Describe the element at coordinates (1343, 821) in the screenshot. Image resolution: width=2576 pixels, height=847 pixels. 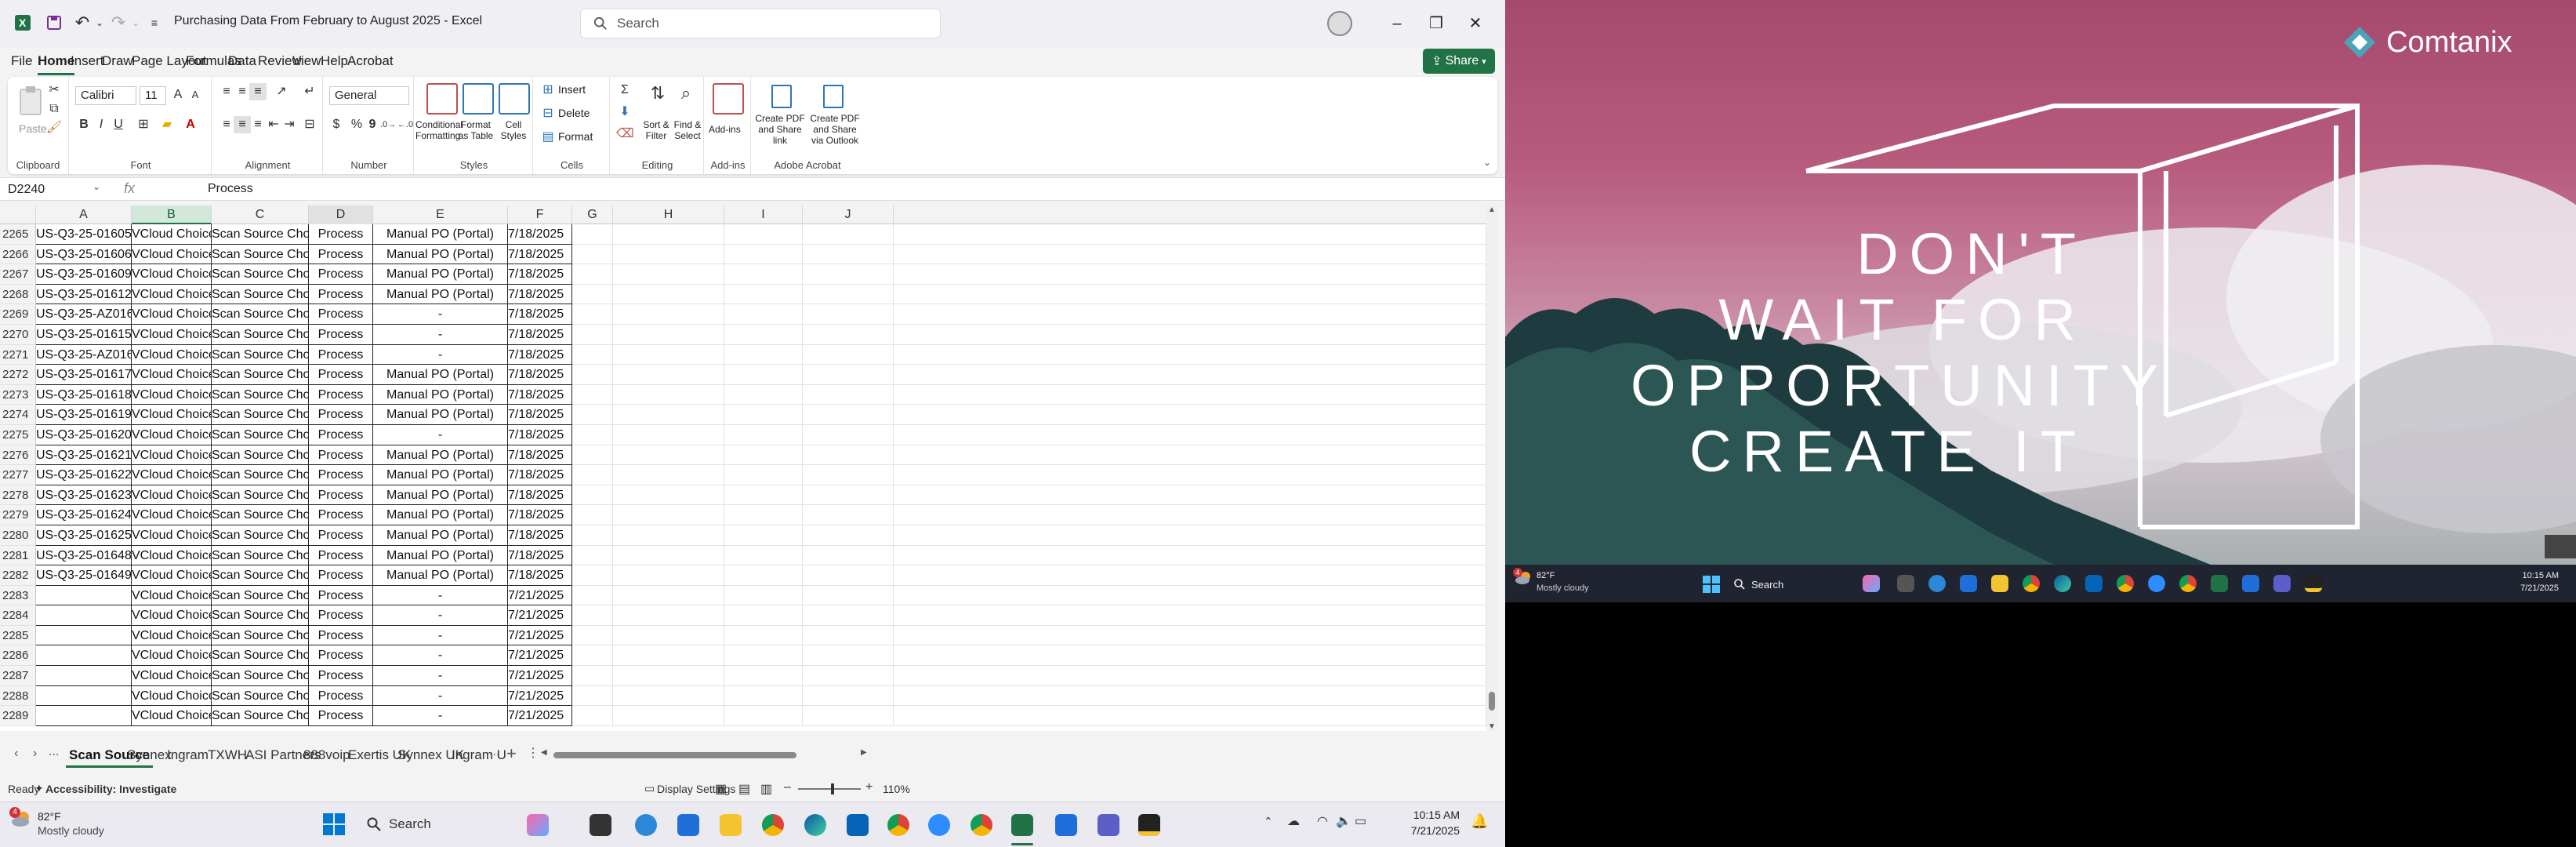
I see `volume-icon: 🔈` at that location.